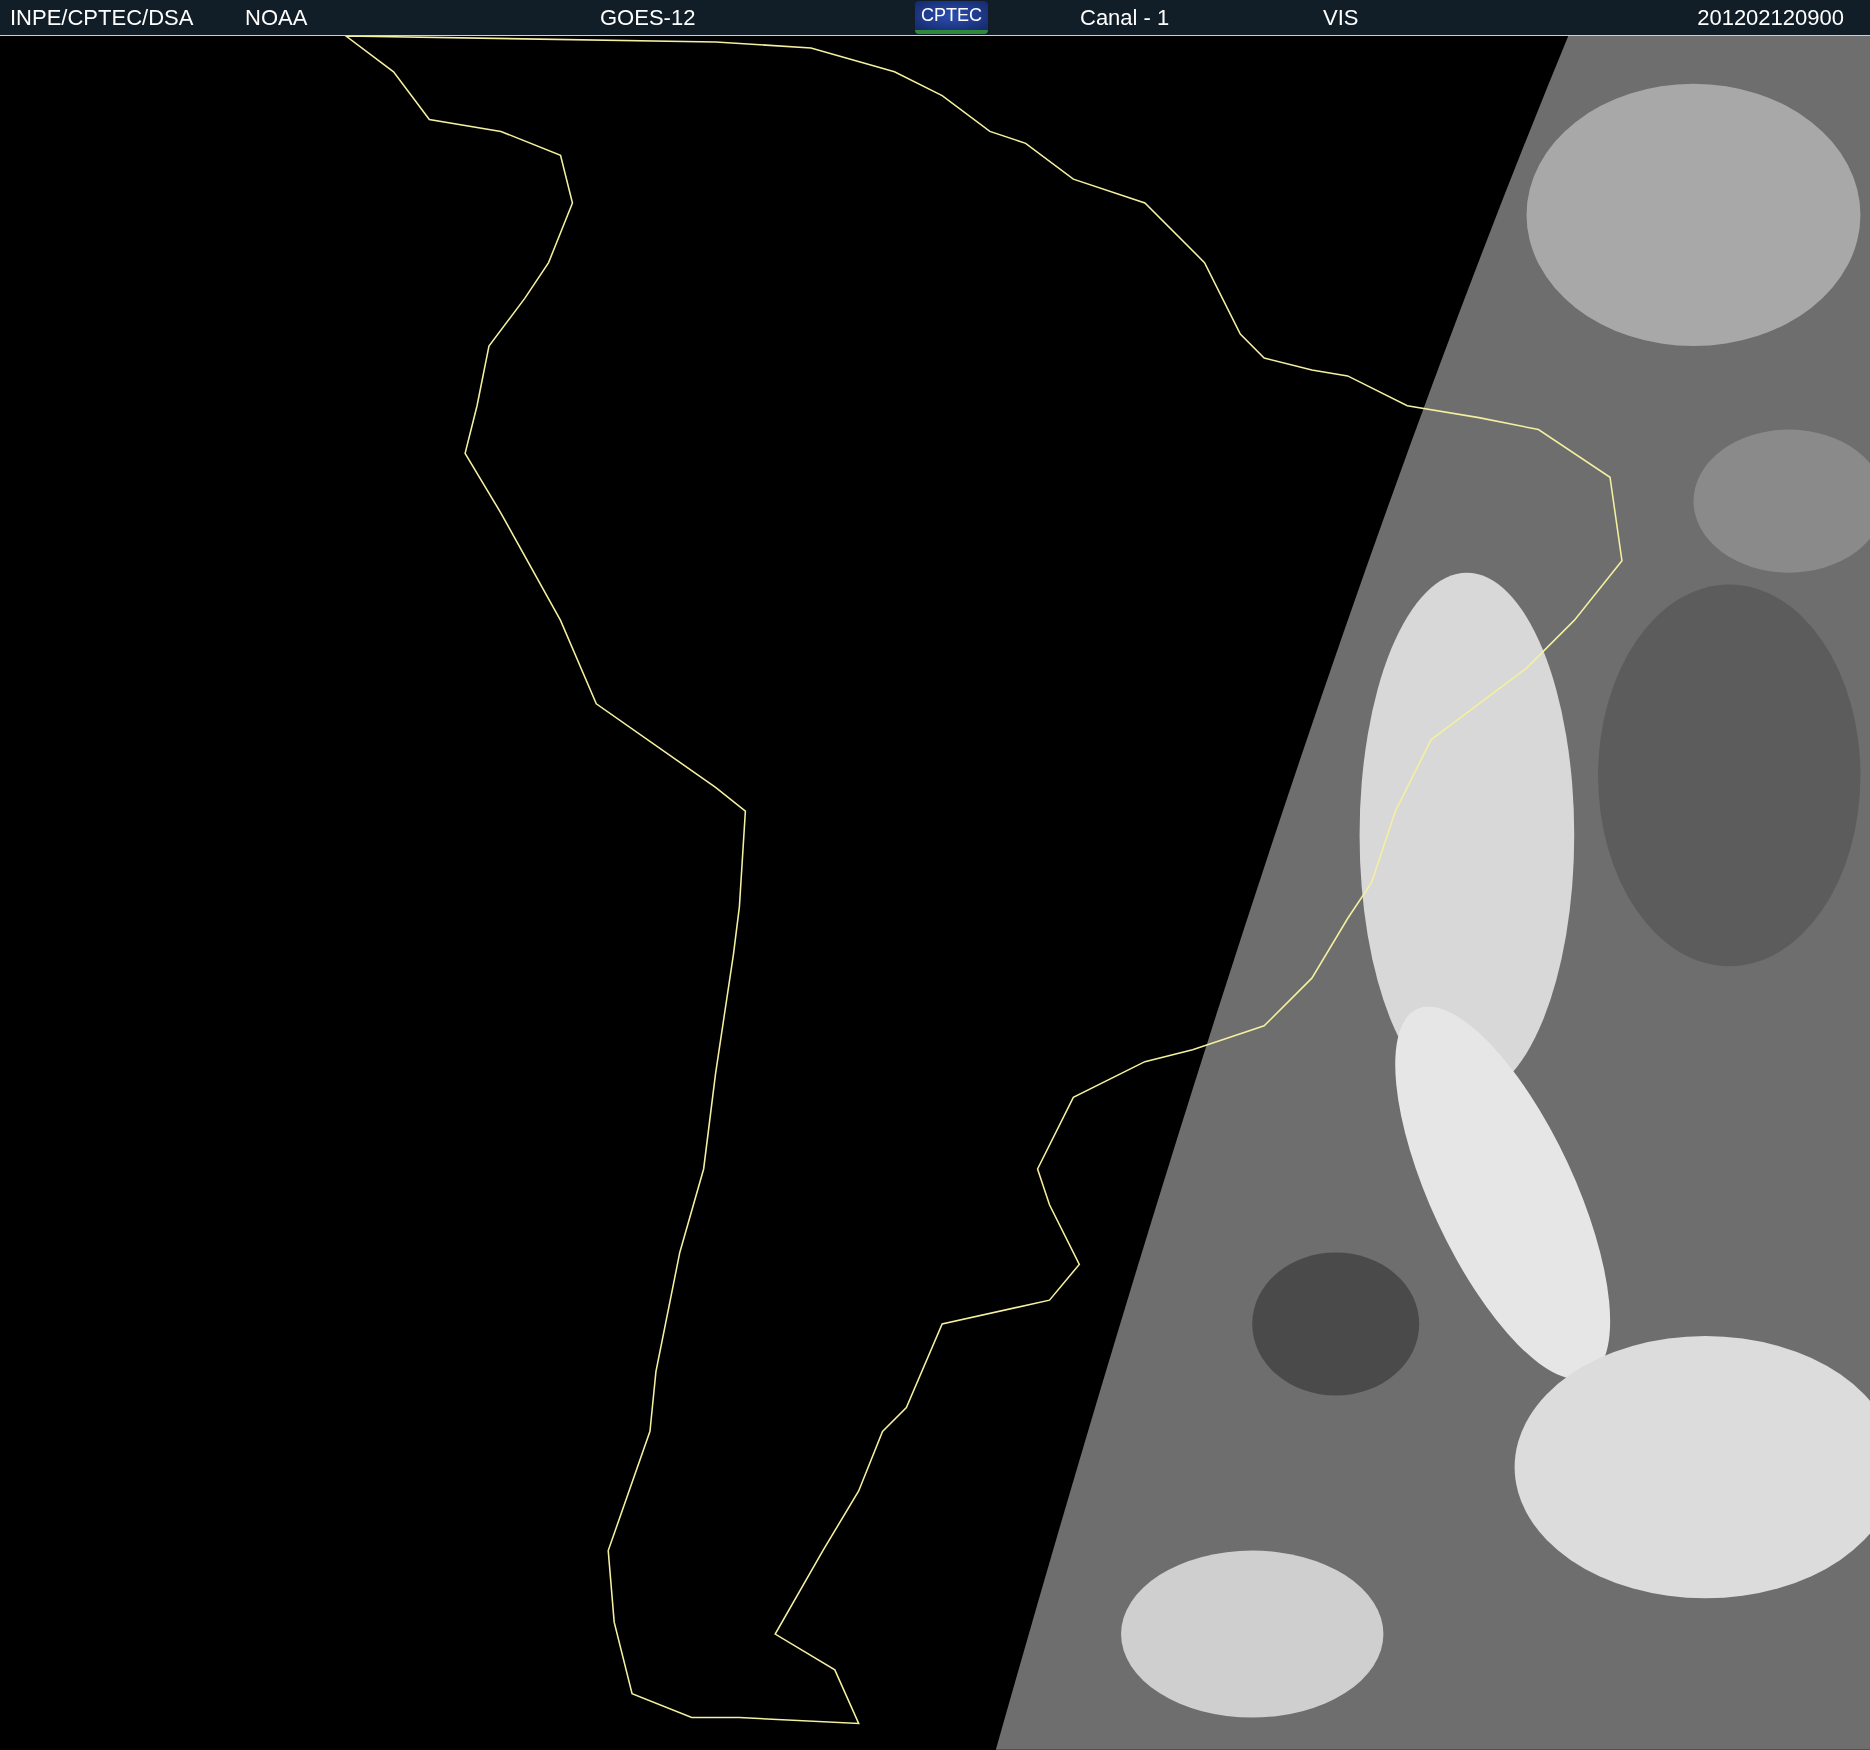 Image resolution: width=1870 pixels, height=1750 pixels. What do you see at coordinates (1125, 17) in the screenshot?
I see `header-label: Canal - 1` at bounding box center [1125, 17].